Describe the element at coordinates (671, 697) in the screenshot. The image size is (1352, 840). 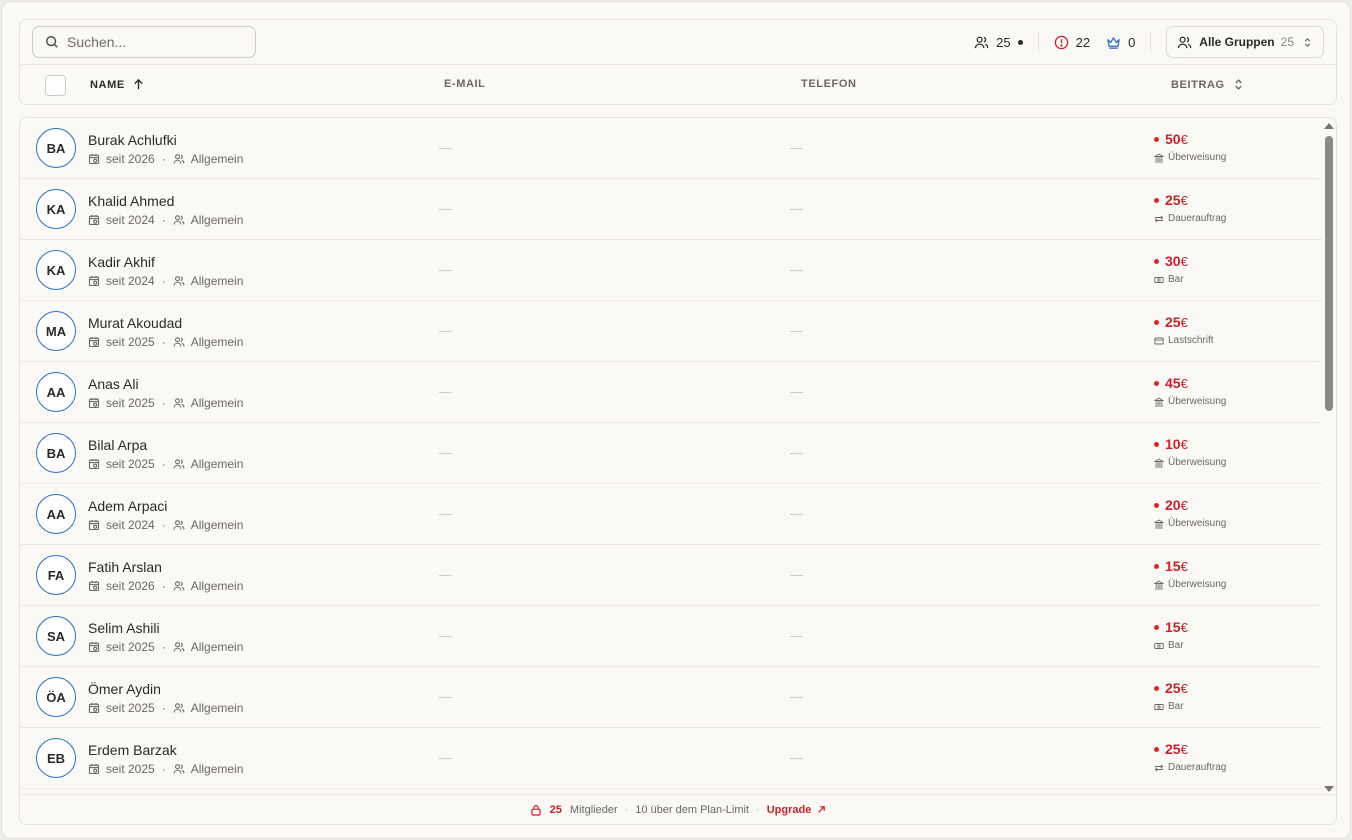
I see `table-row: ÖA Ömer Aydin seit 2025 · Allgemein — — 25 € Bar` at that location.